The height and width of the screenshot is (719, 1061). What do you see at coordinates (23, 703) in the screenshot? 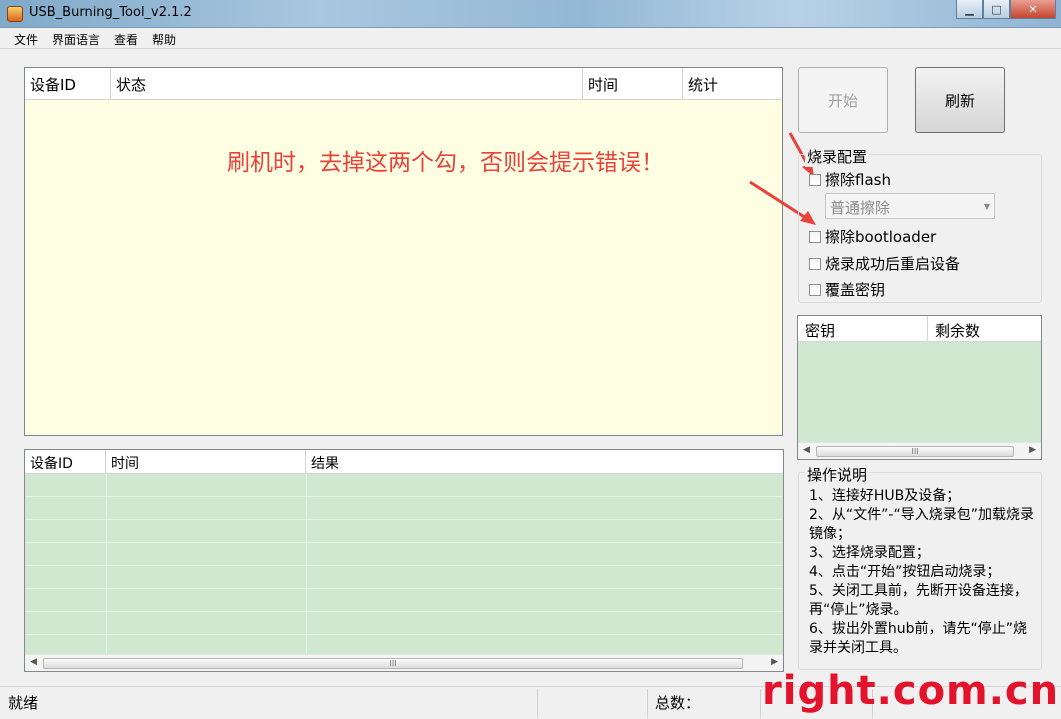
I see `status-text: 就绪` at bounding box center [23, 703].